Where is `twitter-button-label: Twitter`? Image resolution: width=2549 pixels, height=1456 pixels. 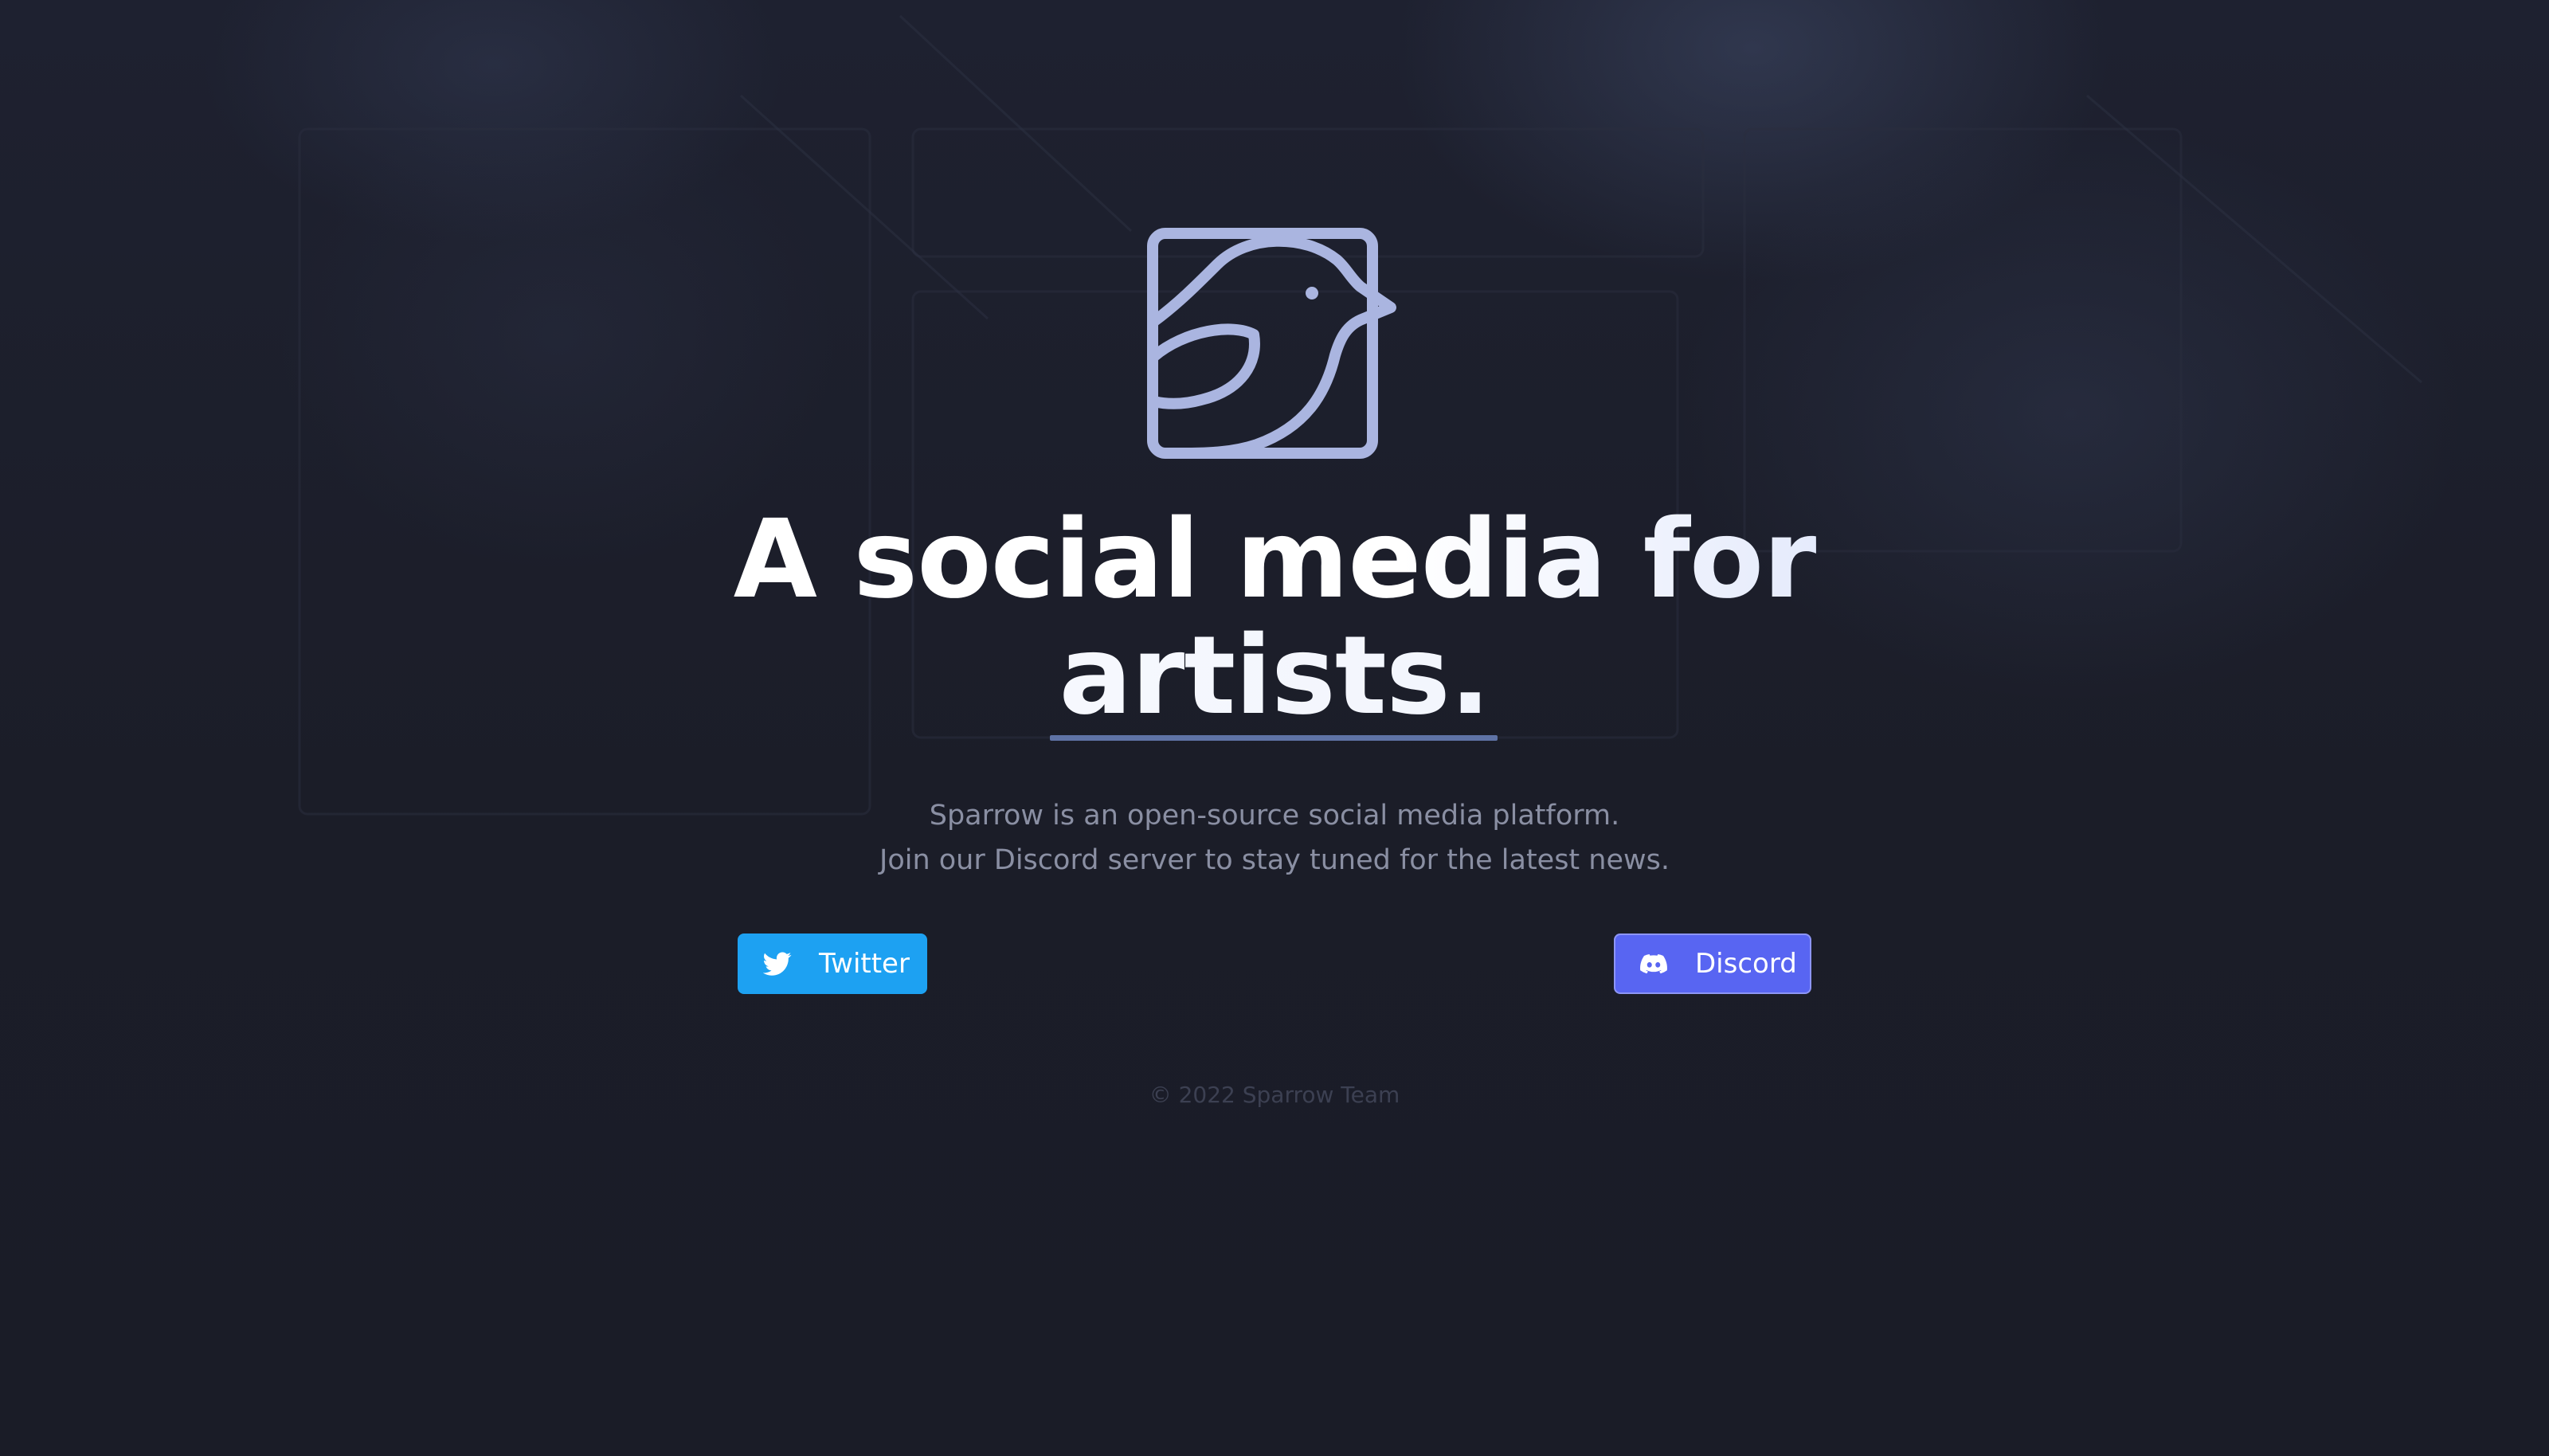 twitter-button-label: Twitter is located at coordinates (864, 964).